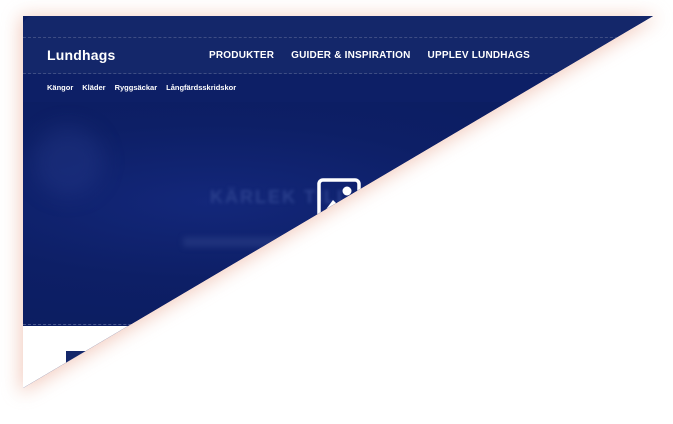 Image resolution: width=673 pixels, height=424 pixels. I want to click on sub-nav-item-klader: Kläder, so click(93, 87).